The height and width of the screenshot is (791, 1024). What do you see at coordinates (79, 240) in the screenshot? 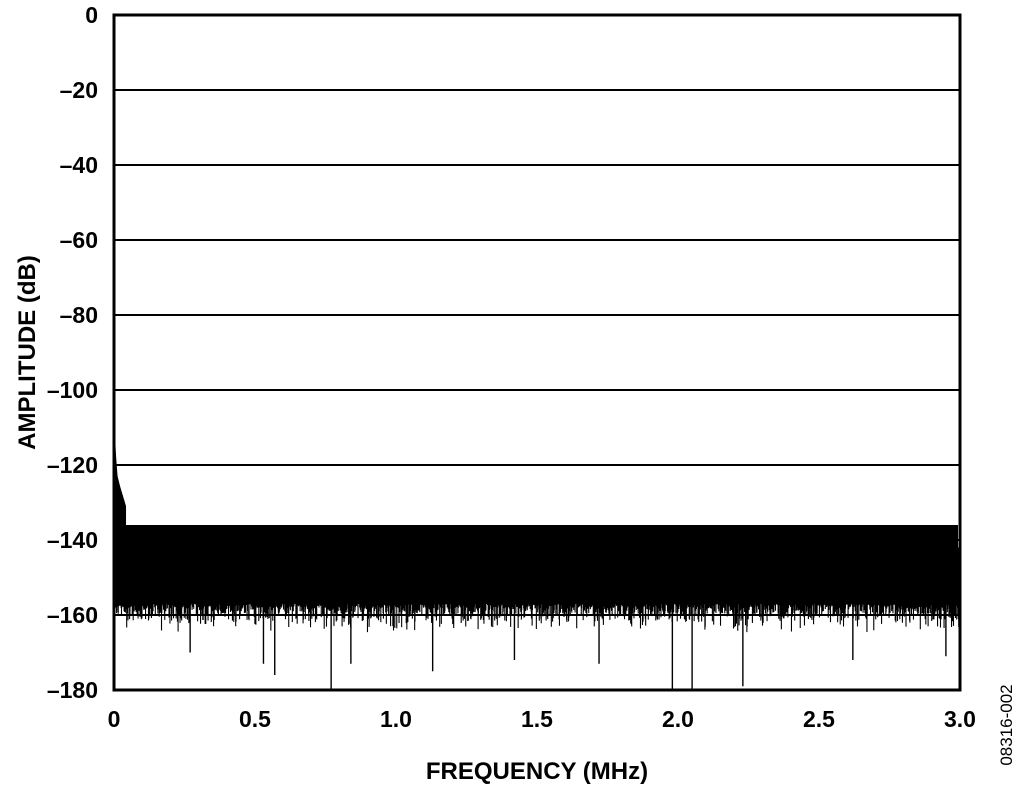
I see `y-tick-label: –60` at bounding box center [79, 240].